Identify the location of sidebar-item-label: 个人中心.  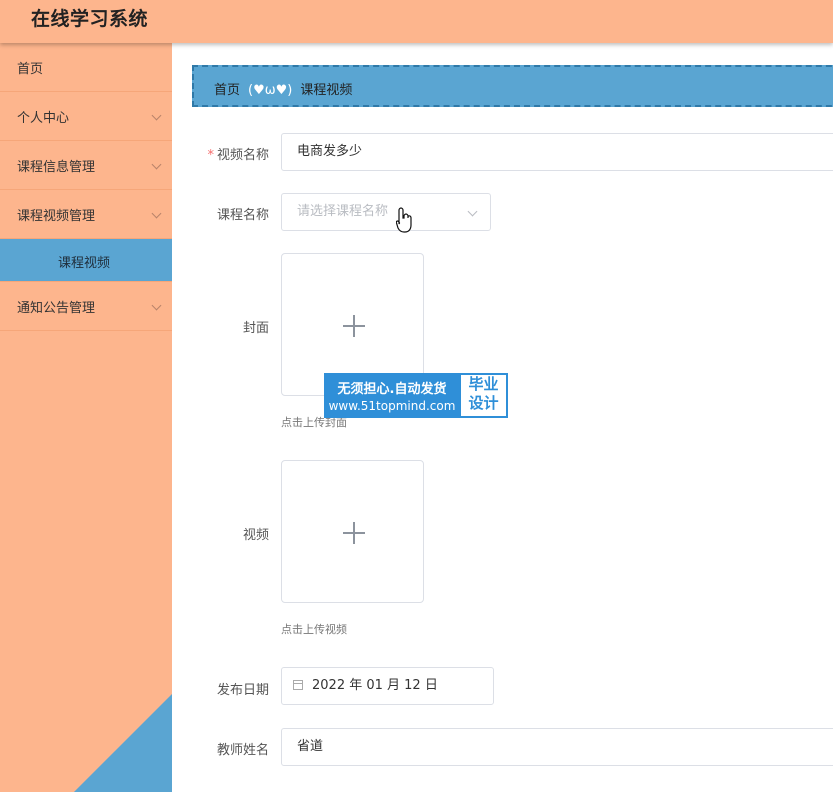
(43, 118).